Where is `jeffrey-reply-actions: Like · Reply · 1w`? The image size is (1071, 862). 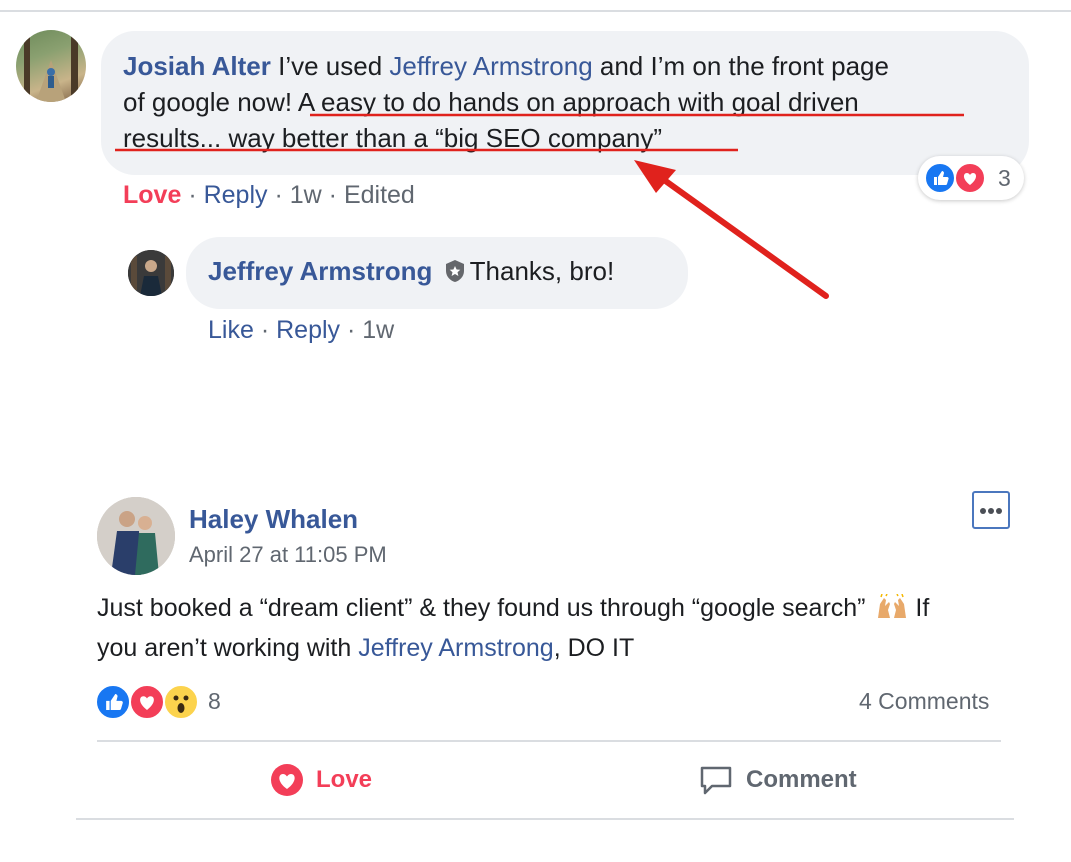 jeffrey-reply-actions: Like · Reply · 1w is located at coordinates (301, 330).